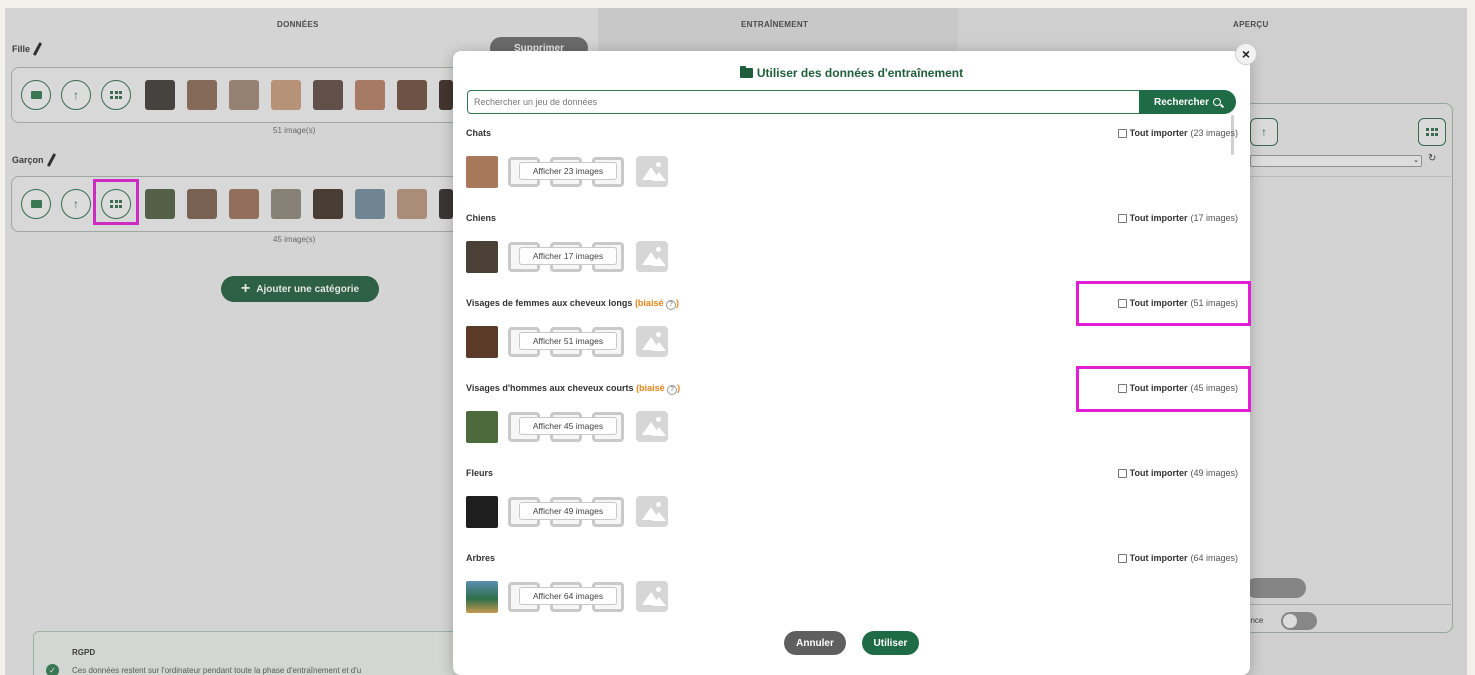  What do you see at coordinates (1214, 558) in the screenshot?
I see `import-count: (64 images)` at bounding box center [1214, 558].